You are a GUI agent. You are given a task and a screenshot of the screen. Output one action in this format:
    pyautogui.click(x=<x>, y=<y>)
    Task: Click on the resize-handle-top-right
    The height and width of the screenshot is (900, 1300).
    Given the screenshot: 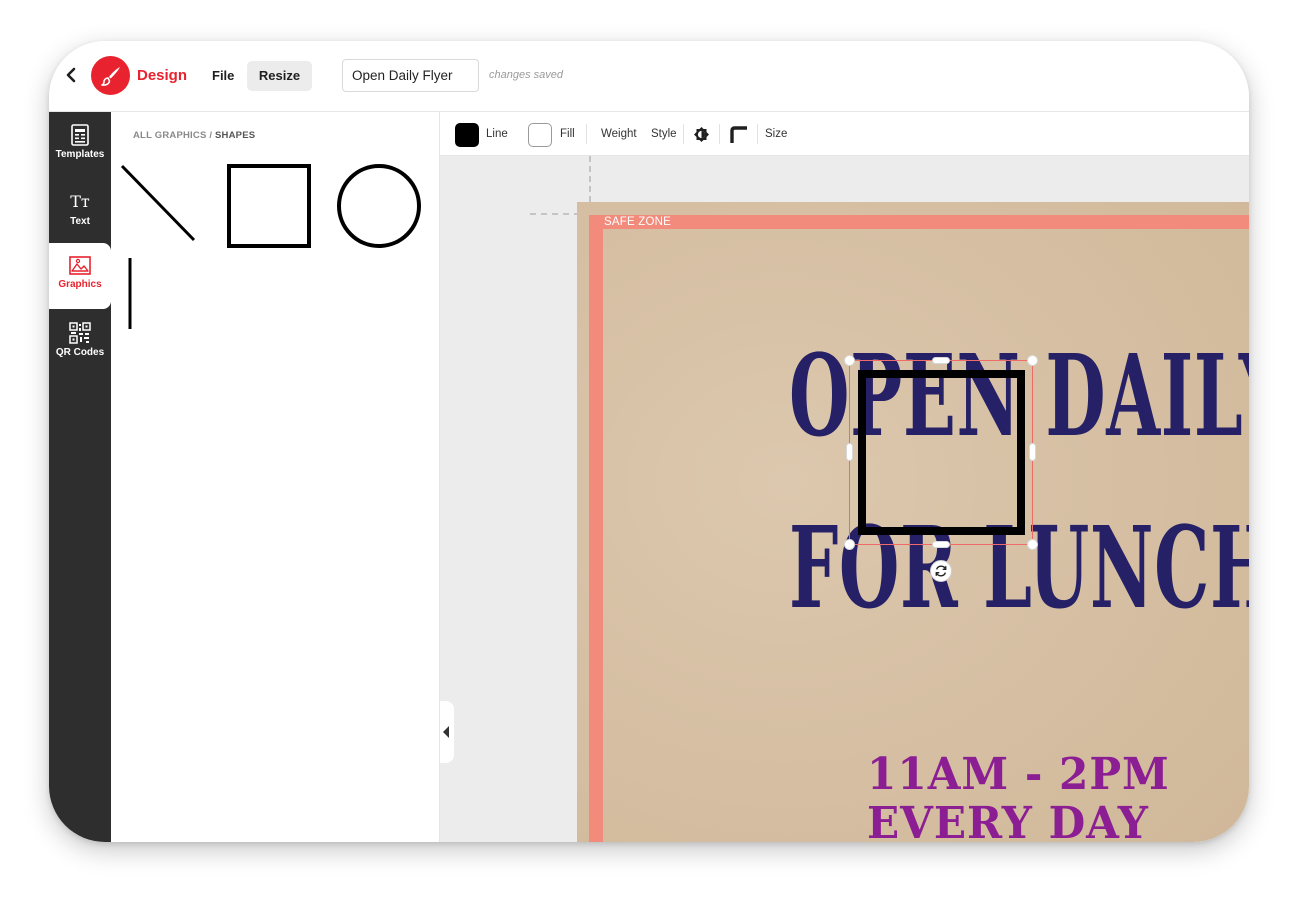 What is the action you would take?
    pyautogui.click(x=1032, y=360)
    